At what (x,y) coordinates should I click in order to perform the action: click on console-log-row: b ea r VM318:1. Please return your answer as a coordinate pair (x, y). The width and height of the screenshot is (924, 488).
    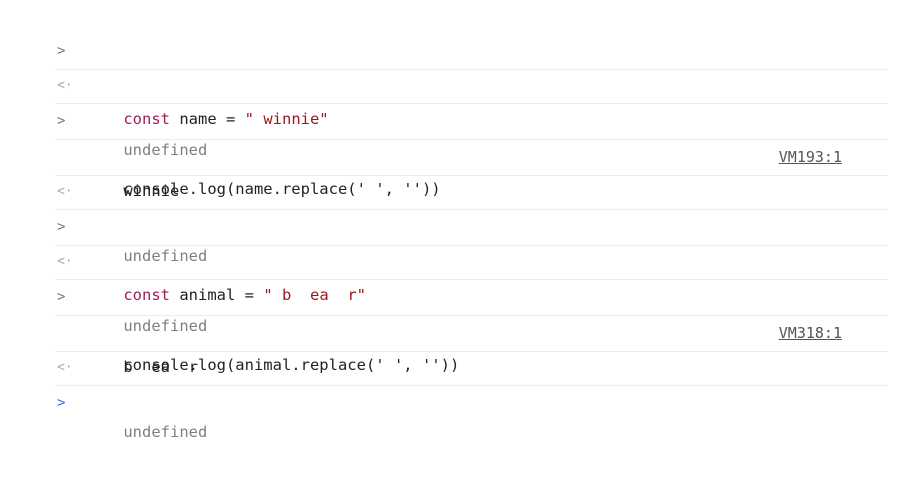
    Looking at the image, I should click on (471, 346).